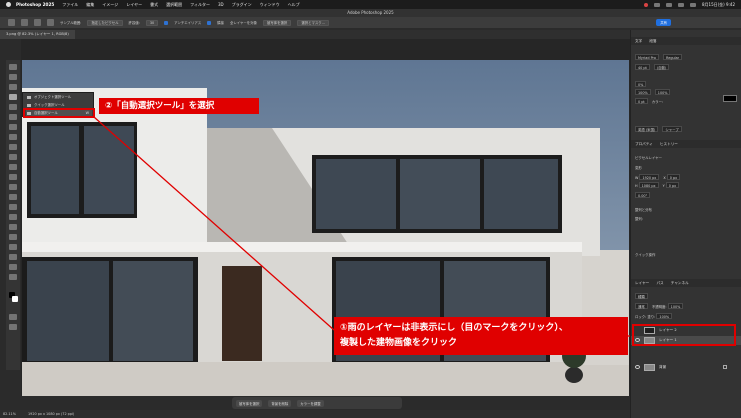 This screenshot has height=418, width=741. I want to click on x-input: 0 px, so click(673, 177).